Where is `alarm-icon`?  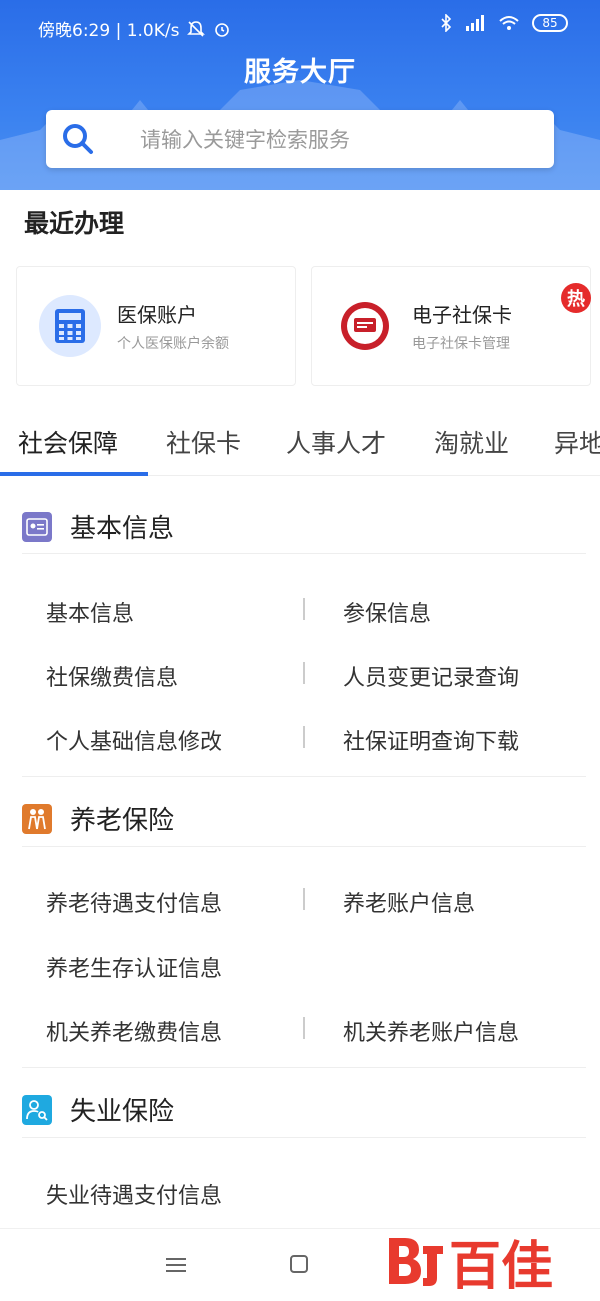 alarm-icon is located at coordinates (222, 29).